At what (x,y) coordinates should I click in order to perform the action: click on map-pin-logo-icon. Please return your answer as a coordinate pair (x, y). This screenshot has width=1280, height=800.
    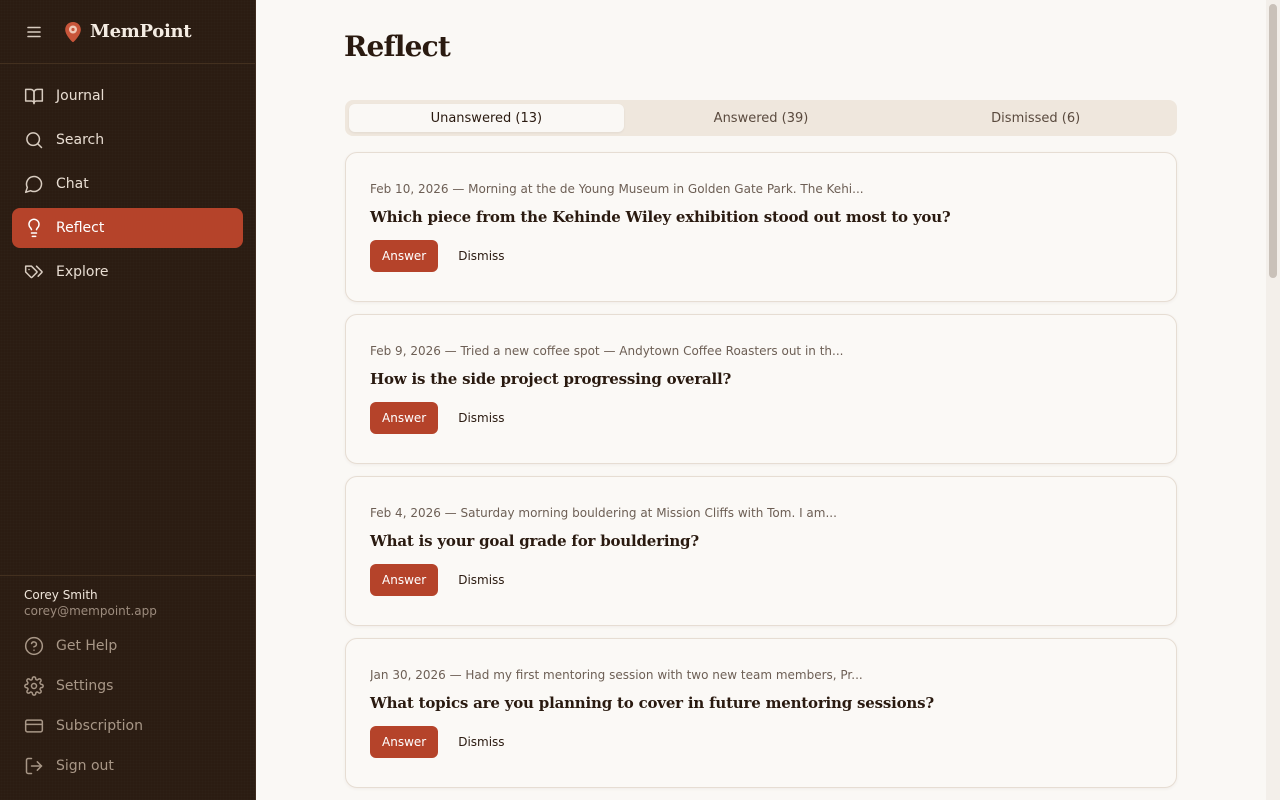
    Looking at the image, I should click on (73, 31).